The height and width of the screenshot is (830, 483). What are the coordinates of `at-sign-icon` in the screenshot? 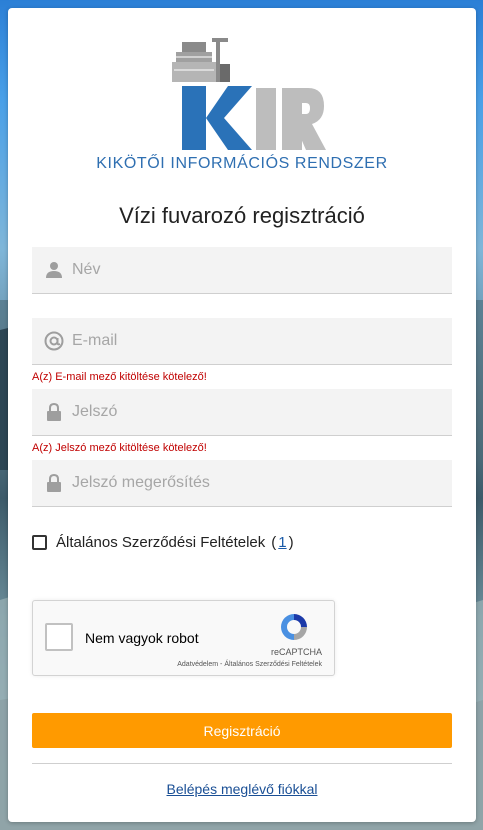 It's located at (52, 341).